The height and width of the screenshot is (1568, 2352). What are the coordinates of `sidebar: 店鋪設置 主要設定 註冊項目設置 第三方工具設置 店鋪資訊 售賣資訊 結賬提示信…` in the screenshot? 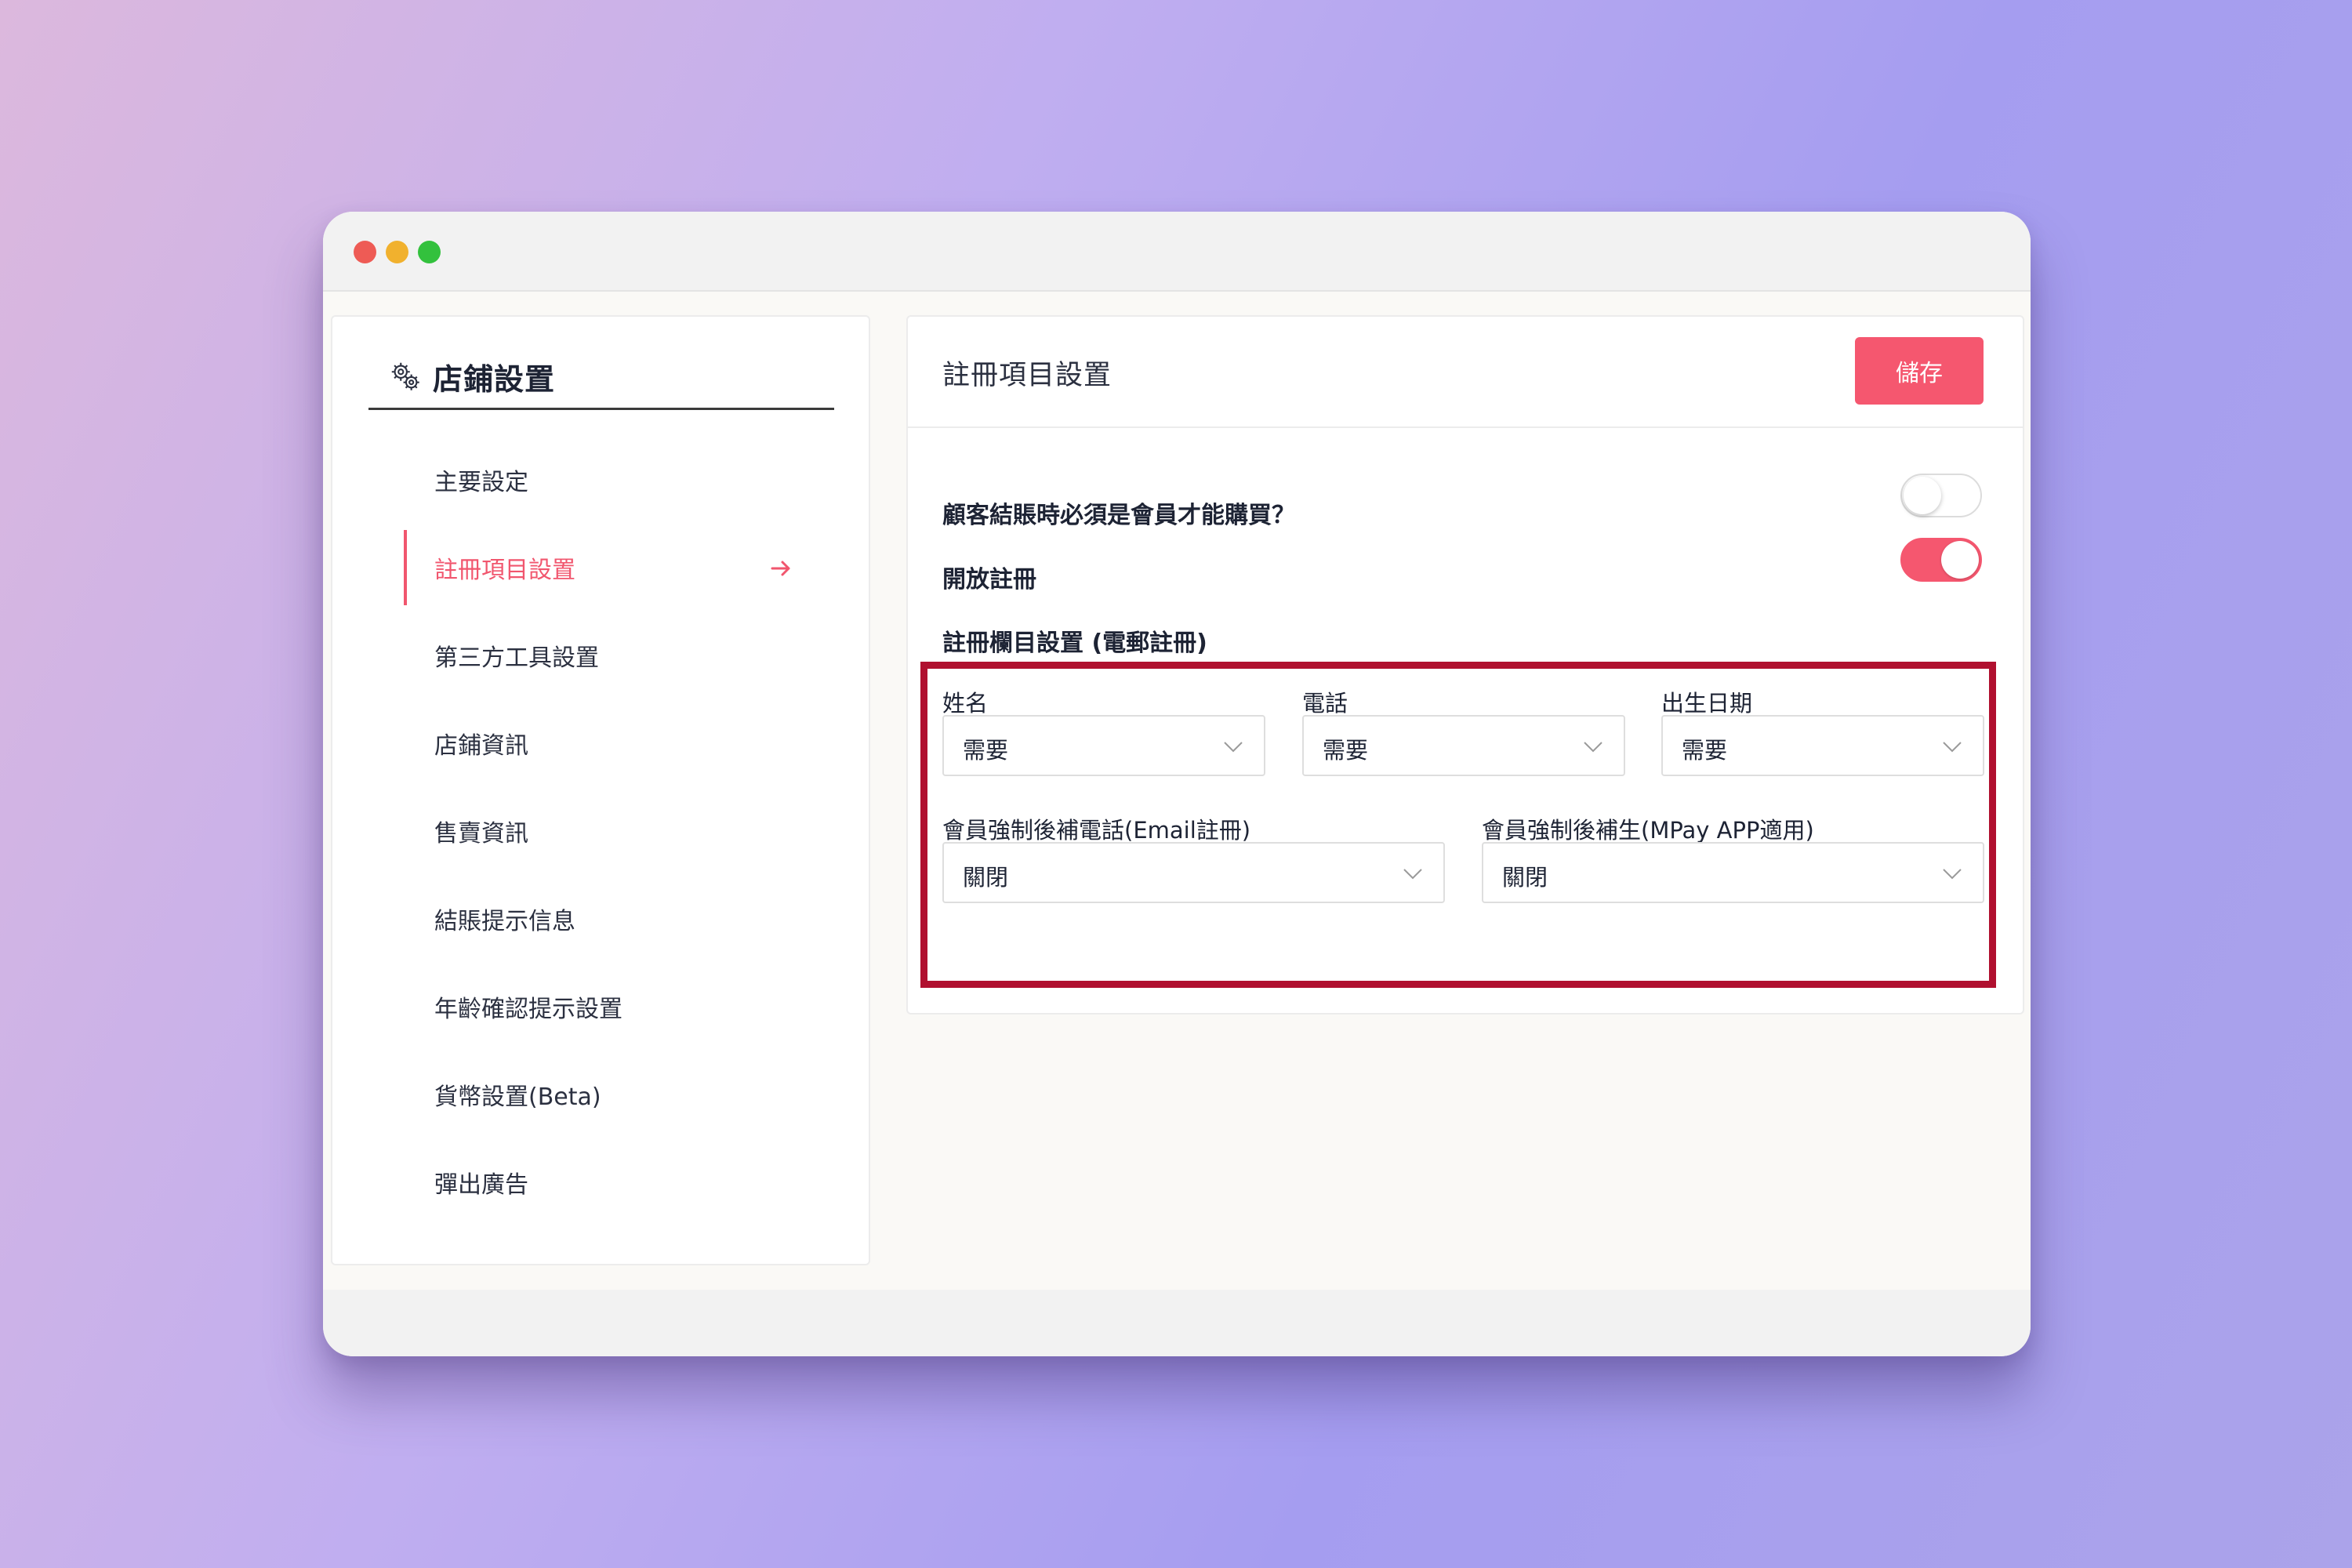 It's located at (600, 790).